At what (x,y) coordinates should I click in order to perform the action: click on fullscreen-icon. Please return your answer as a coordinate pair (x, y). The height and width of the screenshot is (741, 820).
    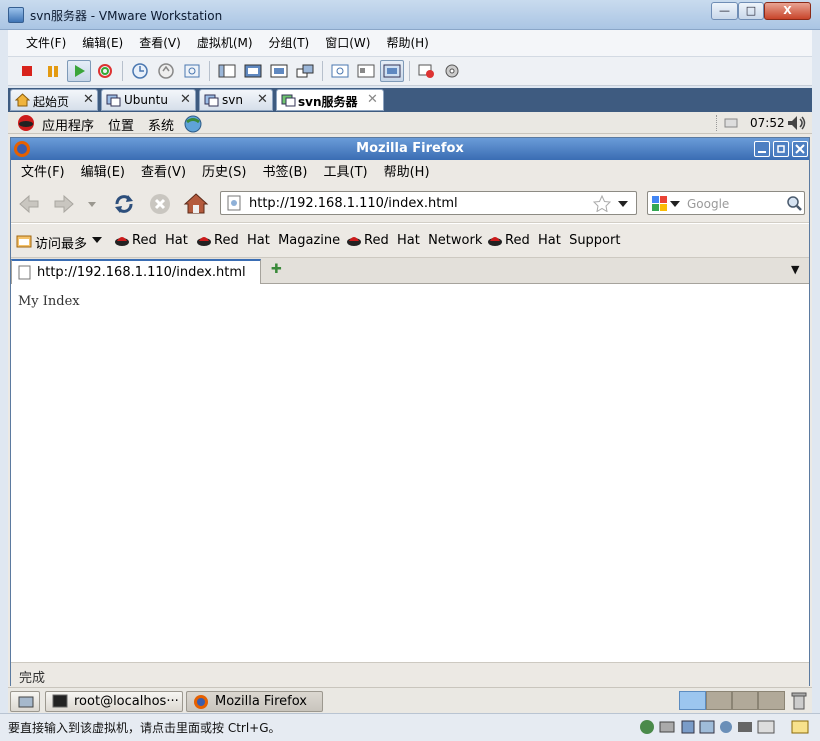
    Looking at the image, I should click on (253, 71).